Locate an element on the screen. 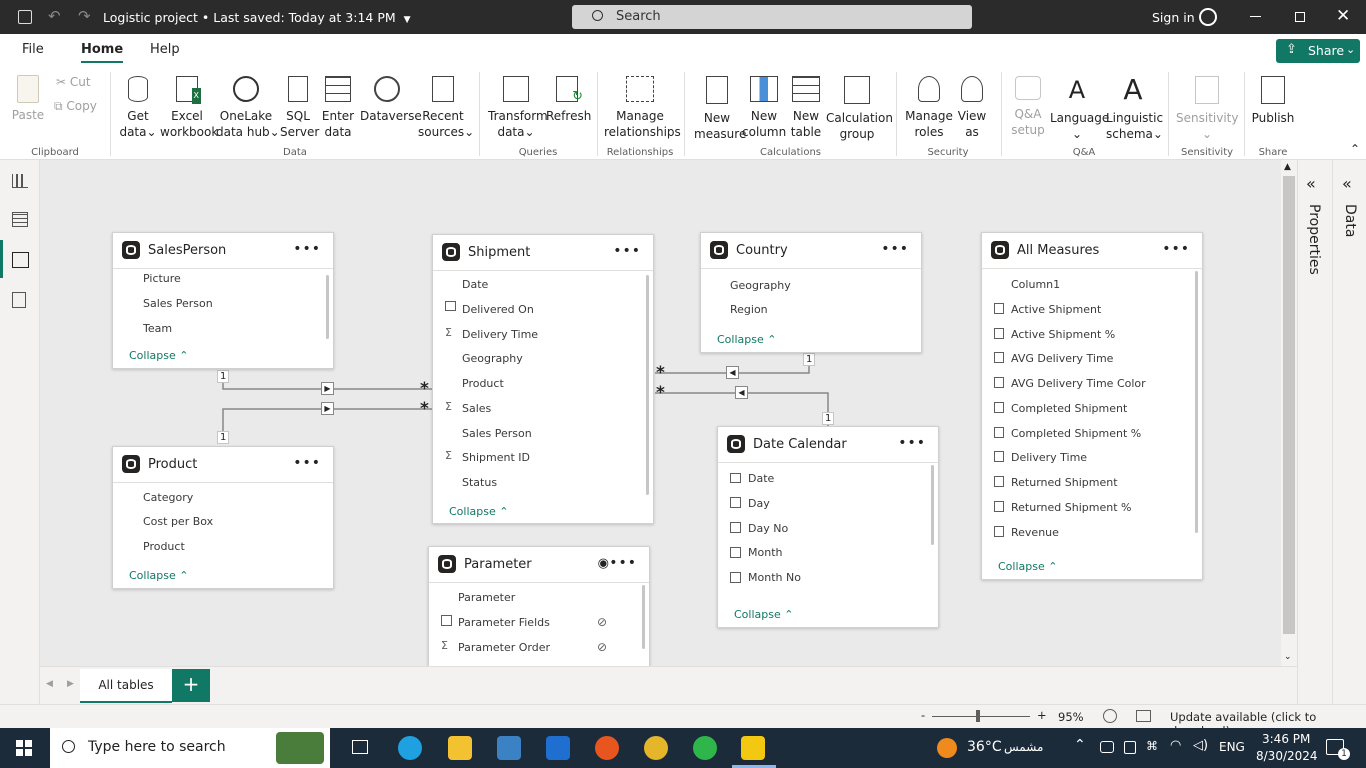 This screenshot has height=768, width=1366. calculation-group-button: Calculation group is located at coordinates (859, 109).